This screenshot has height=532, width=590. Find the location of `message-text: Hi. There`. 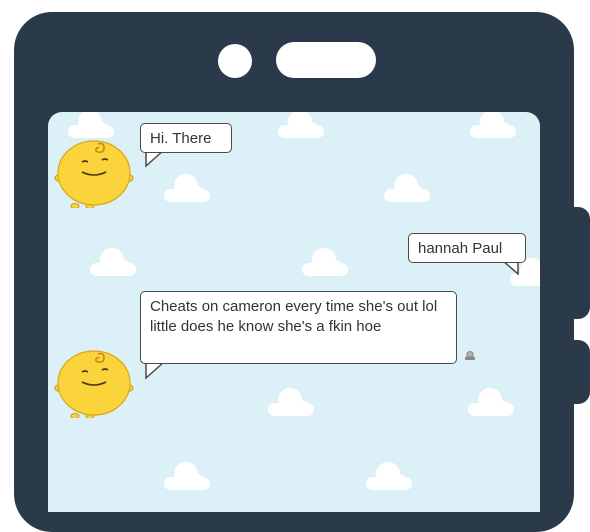

message-text: Hi. There is located at coordinates (181, 138).